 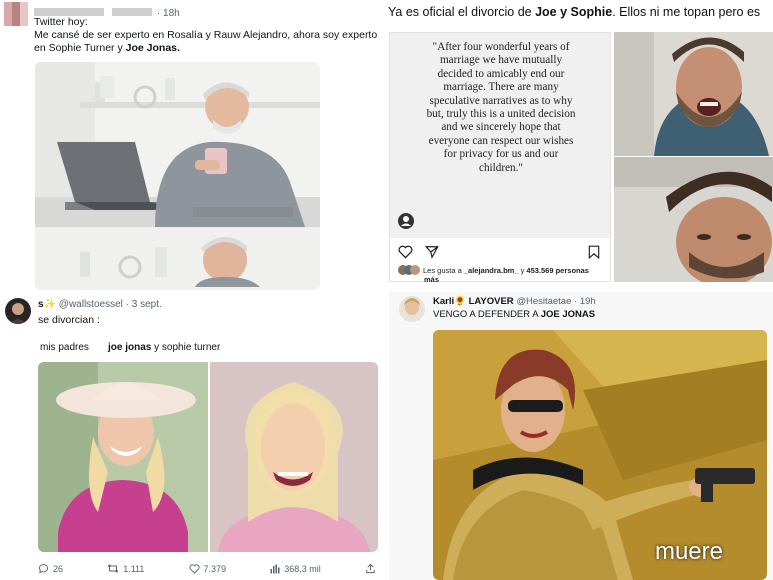 What do you see at coordinates (555, 301) in the screenshot?
I see `handle-and-date: @Hesitaetae · 19h` at bounding box center [555, 301].